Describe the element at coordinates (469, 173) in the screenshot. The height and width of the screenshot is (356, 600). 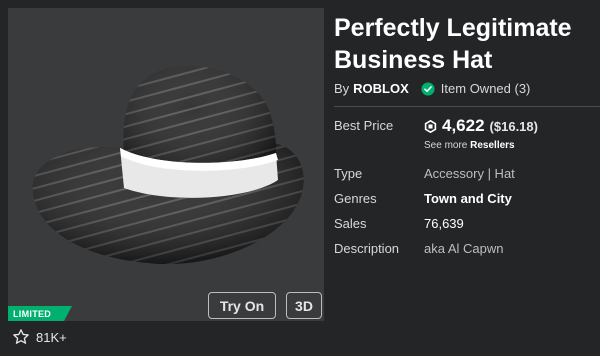
I see `type-value: Accessory | Hat` at that location.